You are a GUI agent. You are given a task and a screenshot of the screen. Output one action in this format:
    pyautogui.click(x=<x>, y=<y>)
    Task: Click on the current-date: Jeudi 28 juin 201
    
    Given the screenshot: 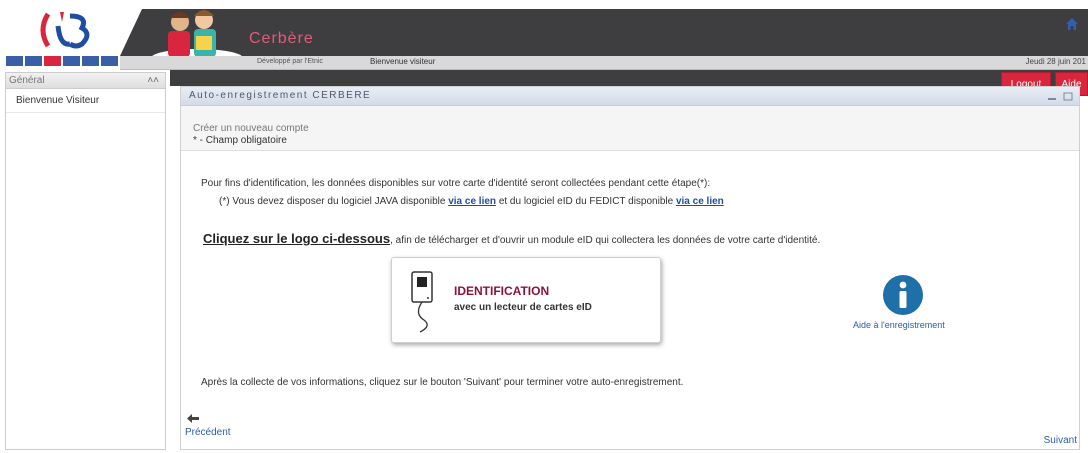 What is the action you would take?
    pyautogui.click(x=1056, y=61)
    